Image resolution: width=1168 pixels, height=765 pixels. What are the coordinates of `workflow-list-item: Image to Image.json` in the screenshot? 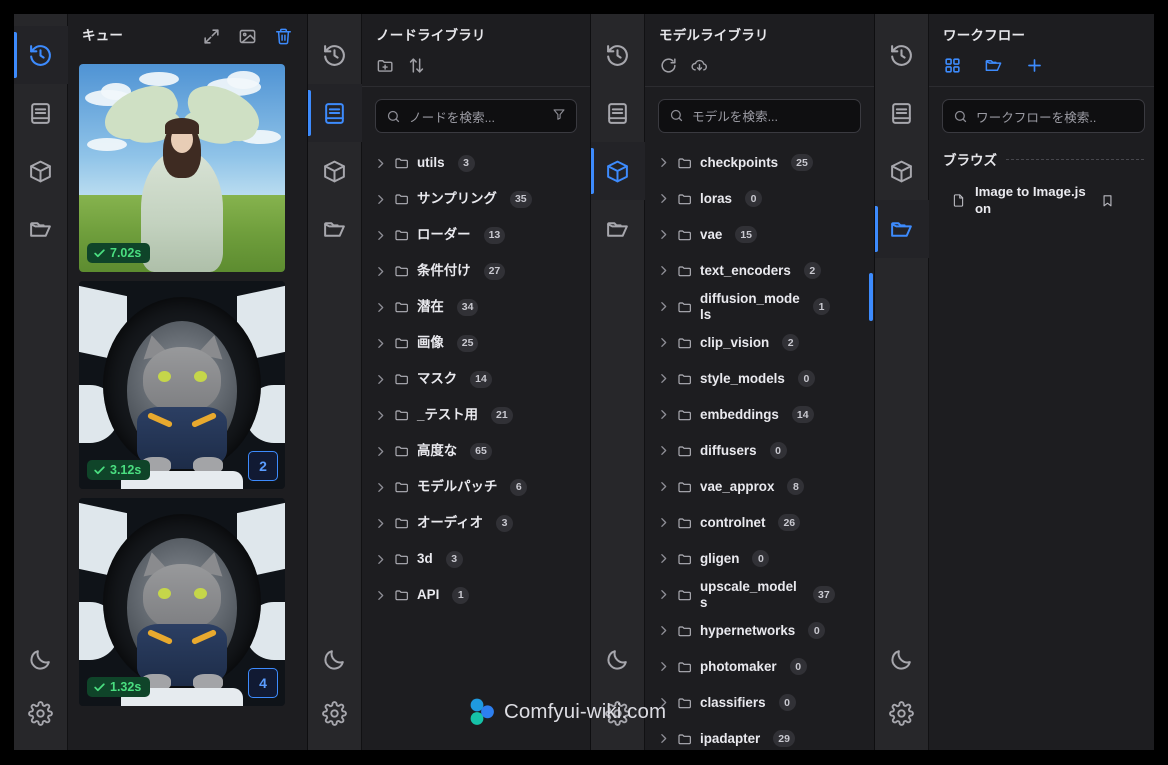 It's located at (1041, 200).